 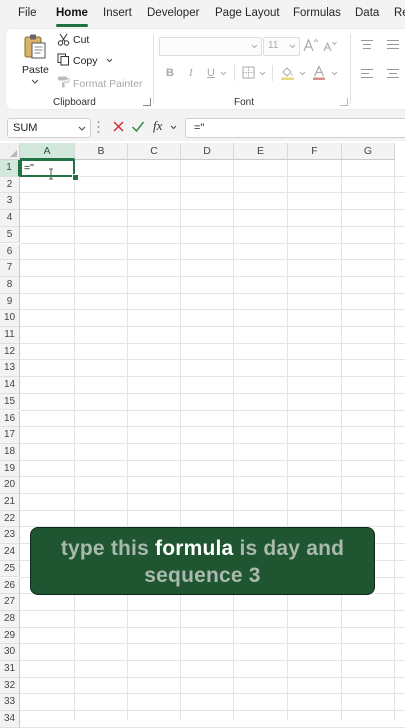 What do you see at coordinates (368, 151) in the screenshot?
I see `column-header-g: G` at bounding box center [368, 151].